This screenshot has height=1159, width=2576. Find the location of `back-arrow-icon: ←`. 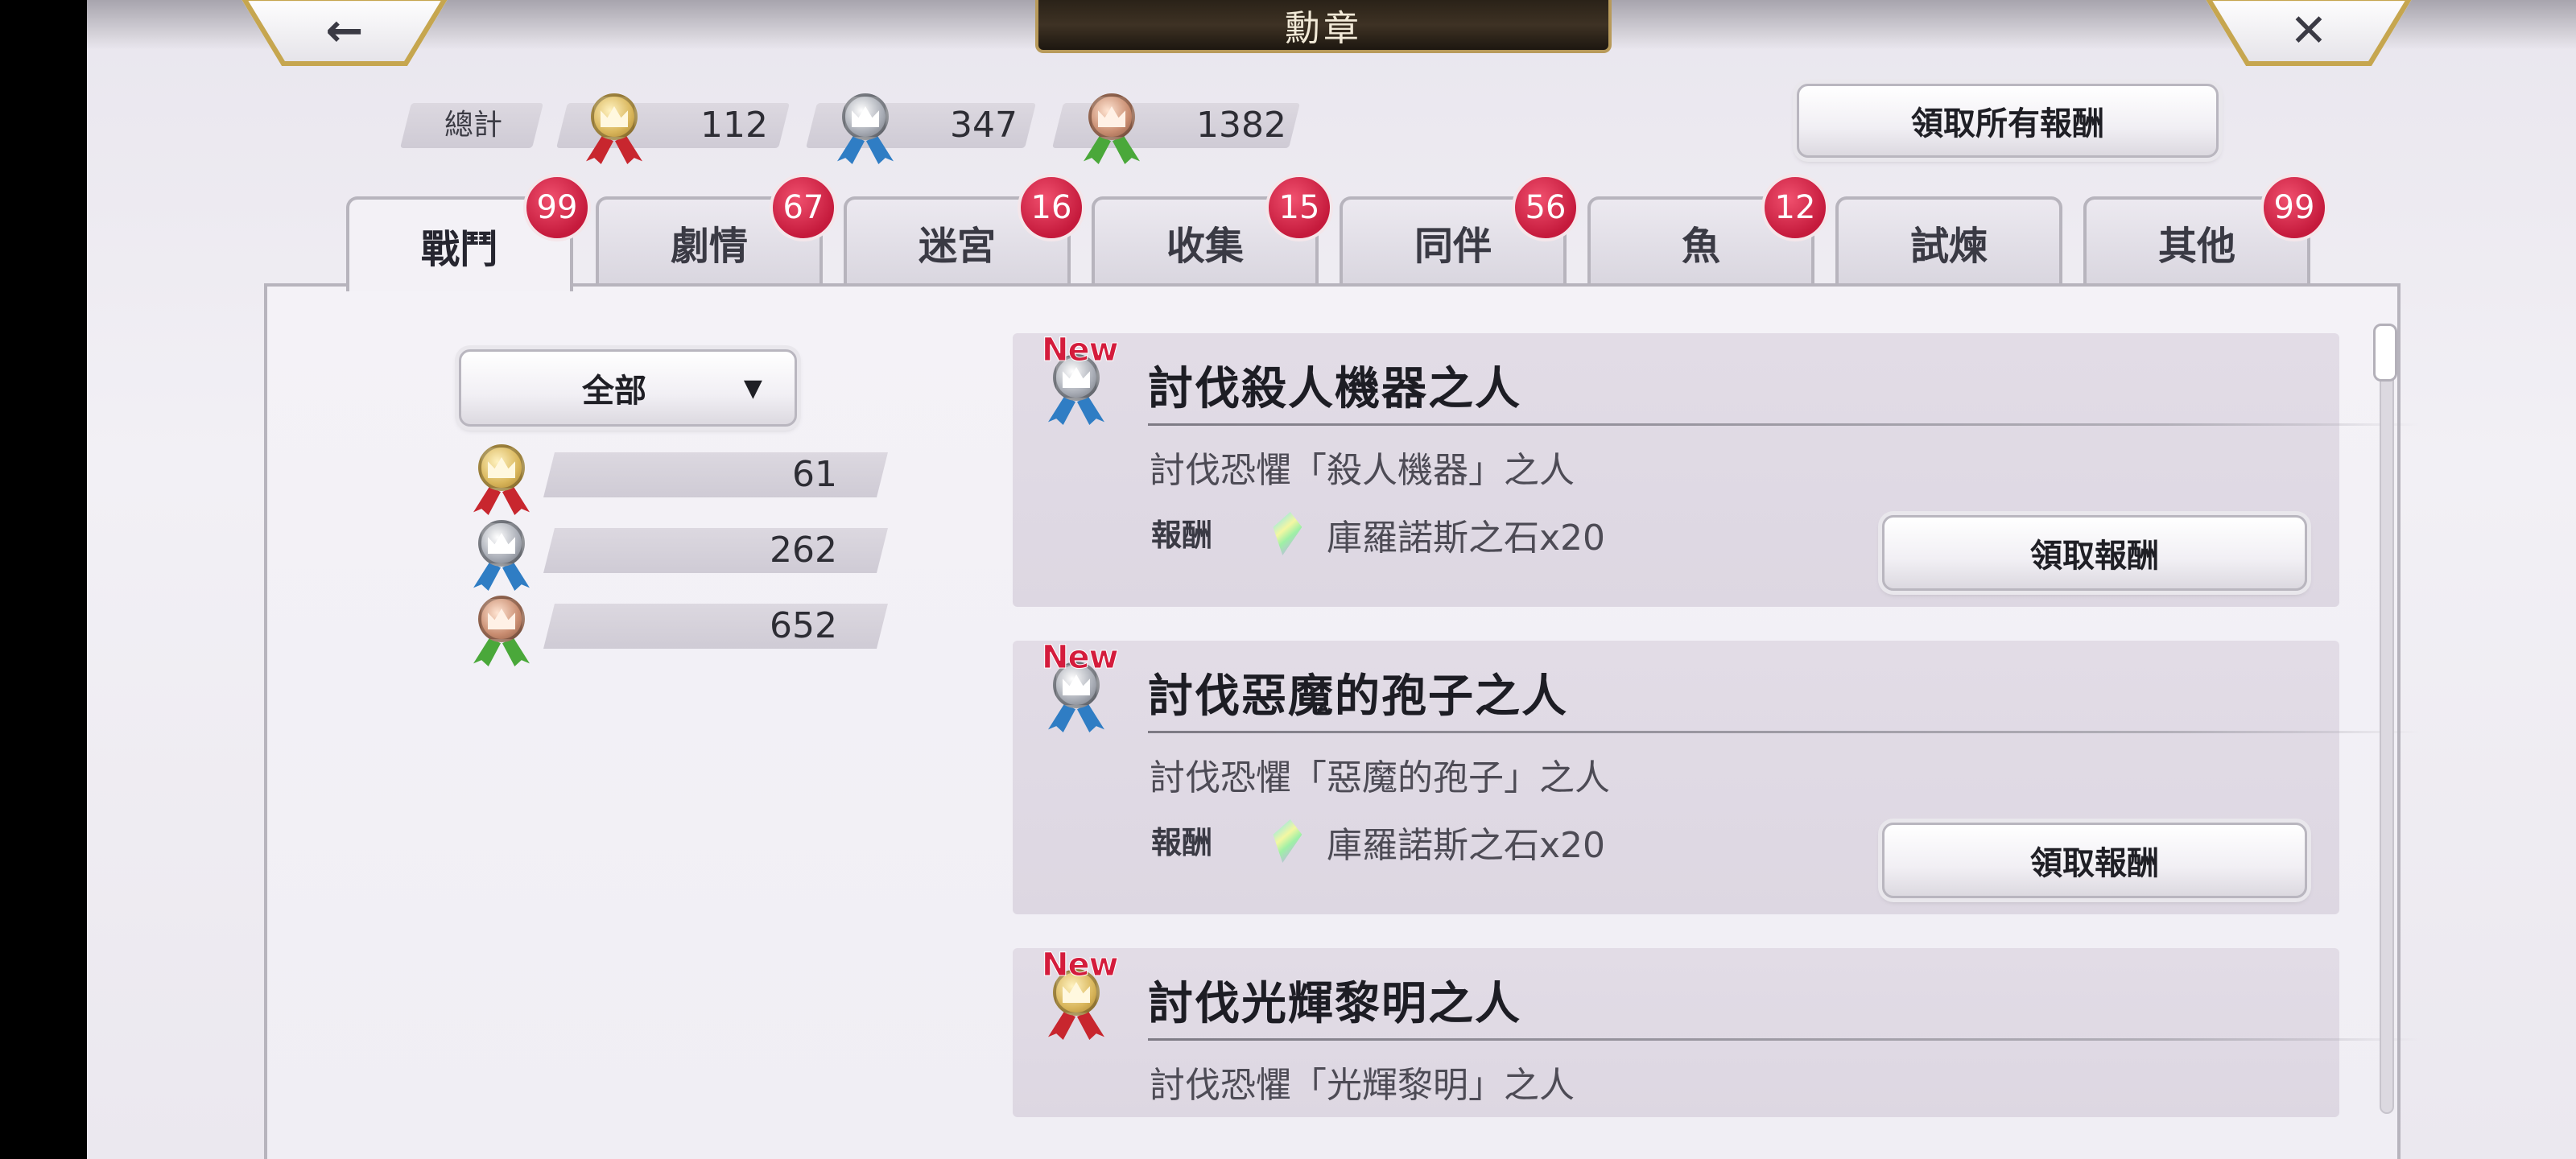

back-arrow-icon: ← is located at coordinates (344, 31).